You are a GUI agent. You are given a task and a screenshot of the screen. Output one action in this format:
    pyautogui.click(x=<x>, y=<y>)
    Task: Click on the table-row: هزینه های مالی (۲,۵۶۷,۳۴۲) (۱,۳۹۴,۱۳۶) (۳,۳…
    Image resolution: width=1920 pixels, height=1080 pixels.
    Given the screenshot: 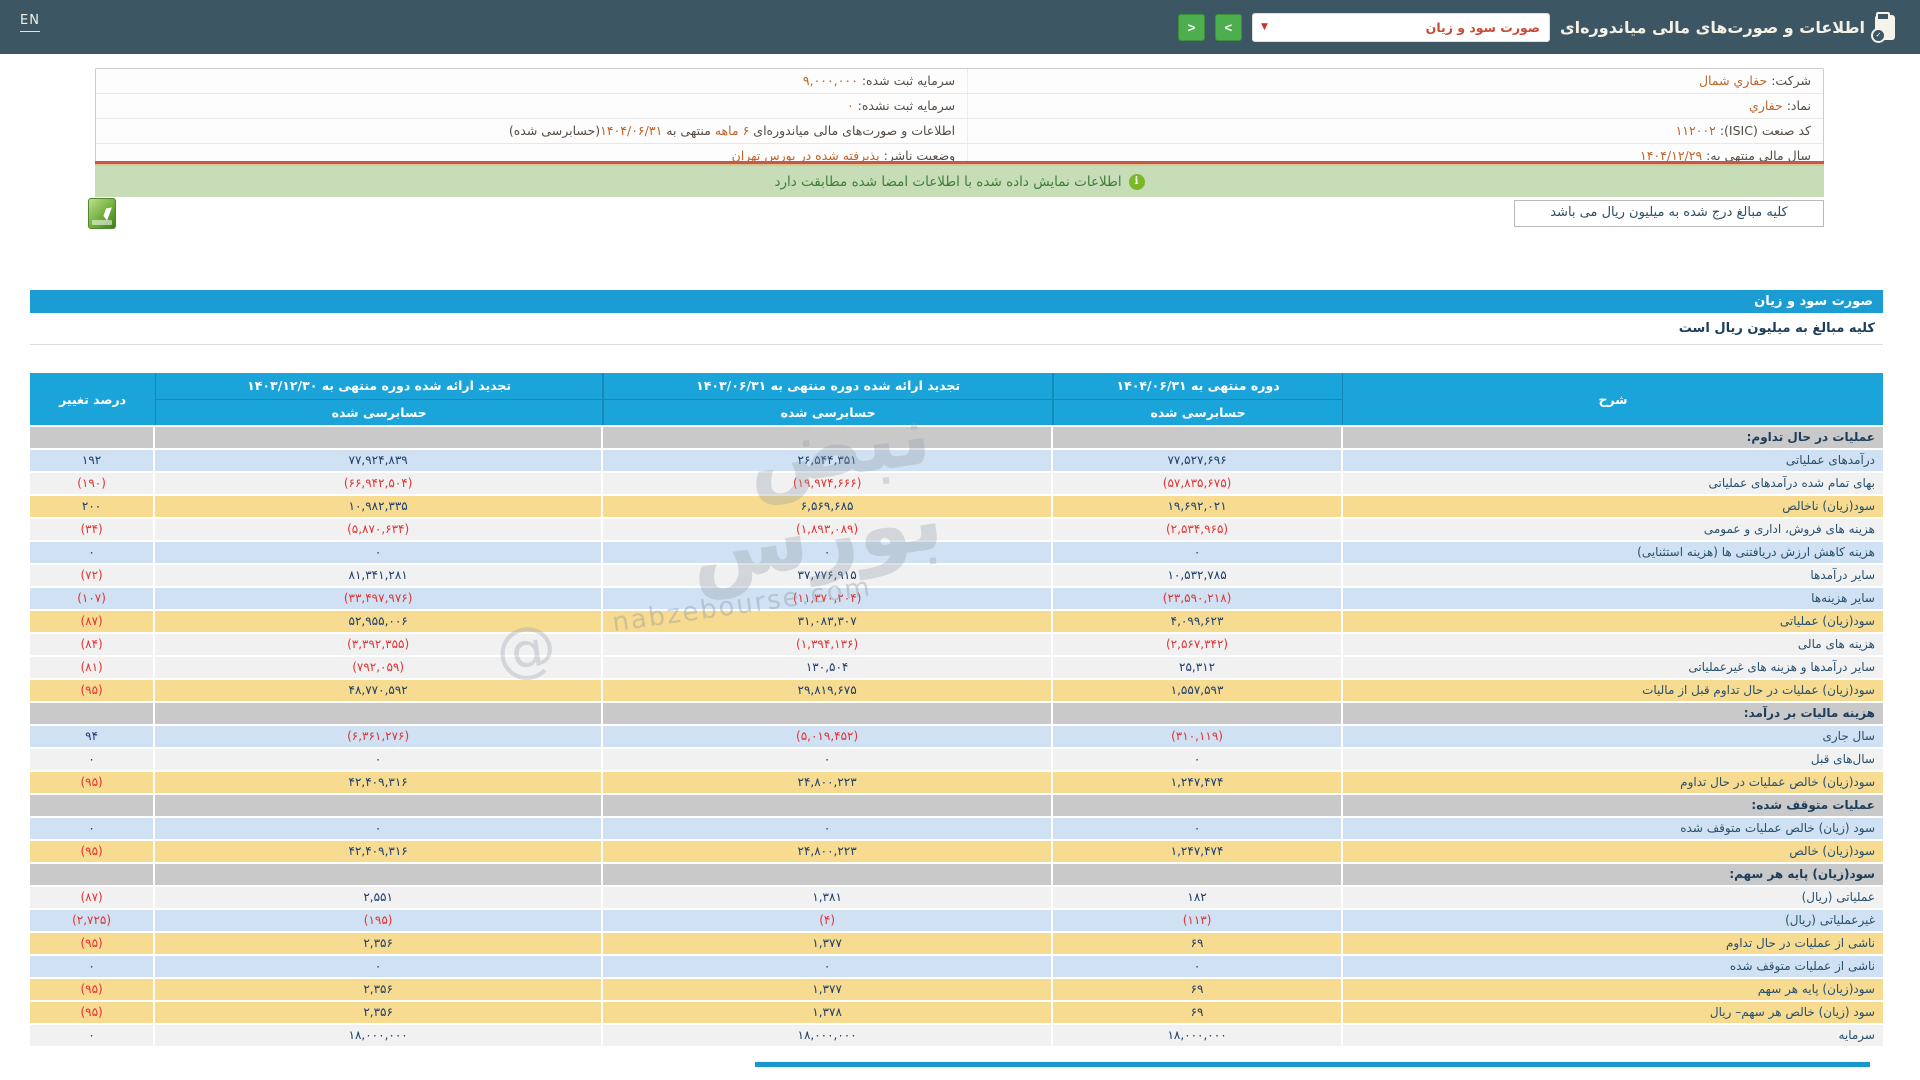 What is the action you would take?
    pyautogui.click(x=956, y=644)
    